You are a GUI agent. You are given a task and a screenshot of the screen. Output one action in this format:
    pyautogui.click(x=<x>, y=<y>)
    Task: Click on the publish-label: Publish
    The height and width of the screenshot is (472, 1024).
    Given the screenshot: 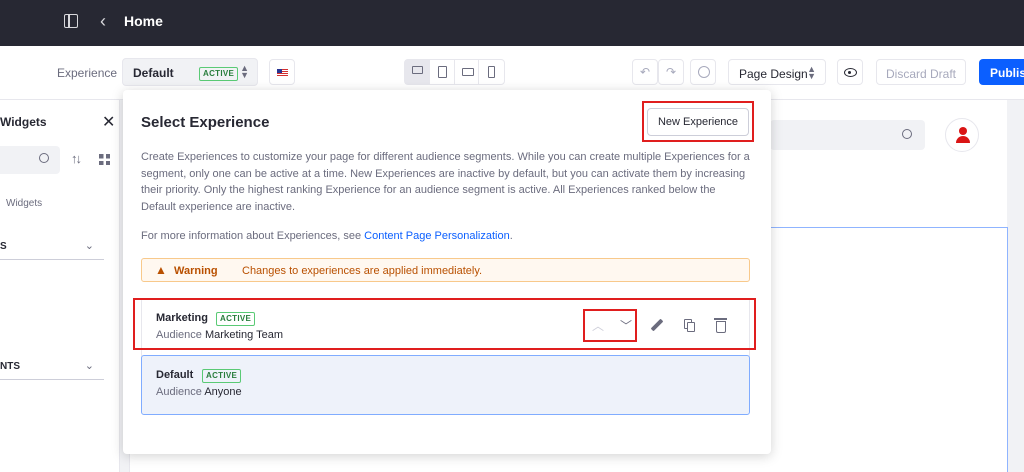 What is the action you would take?
    pyautogui.click(x=1007, y=73)
    